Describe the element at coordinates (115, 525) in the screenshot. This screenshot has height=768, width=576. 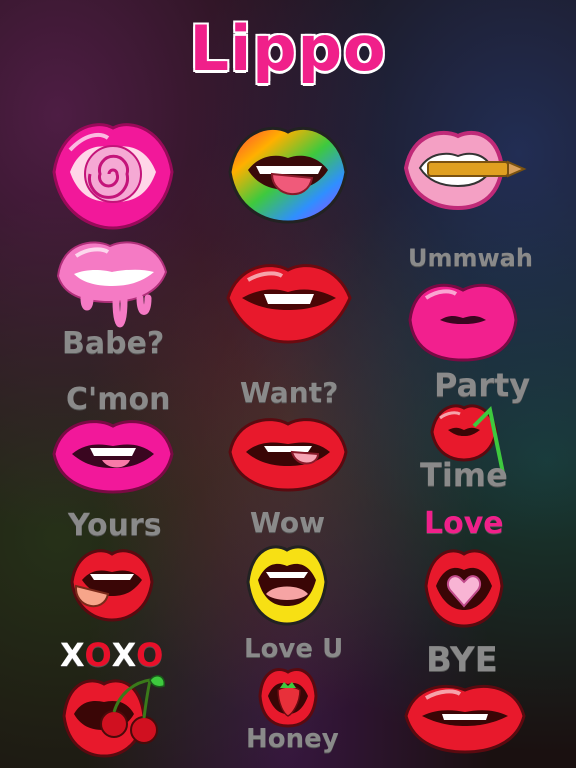
I see `caption-yours: Yours` at that location.